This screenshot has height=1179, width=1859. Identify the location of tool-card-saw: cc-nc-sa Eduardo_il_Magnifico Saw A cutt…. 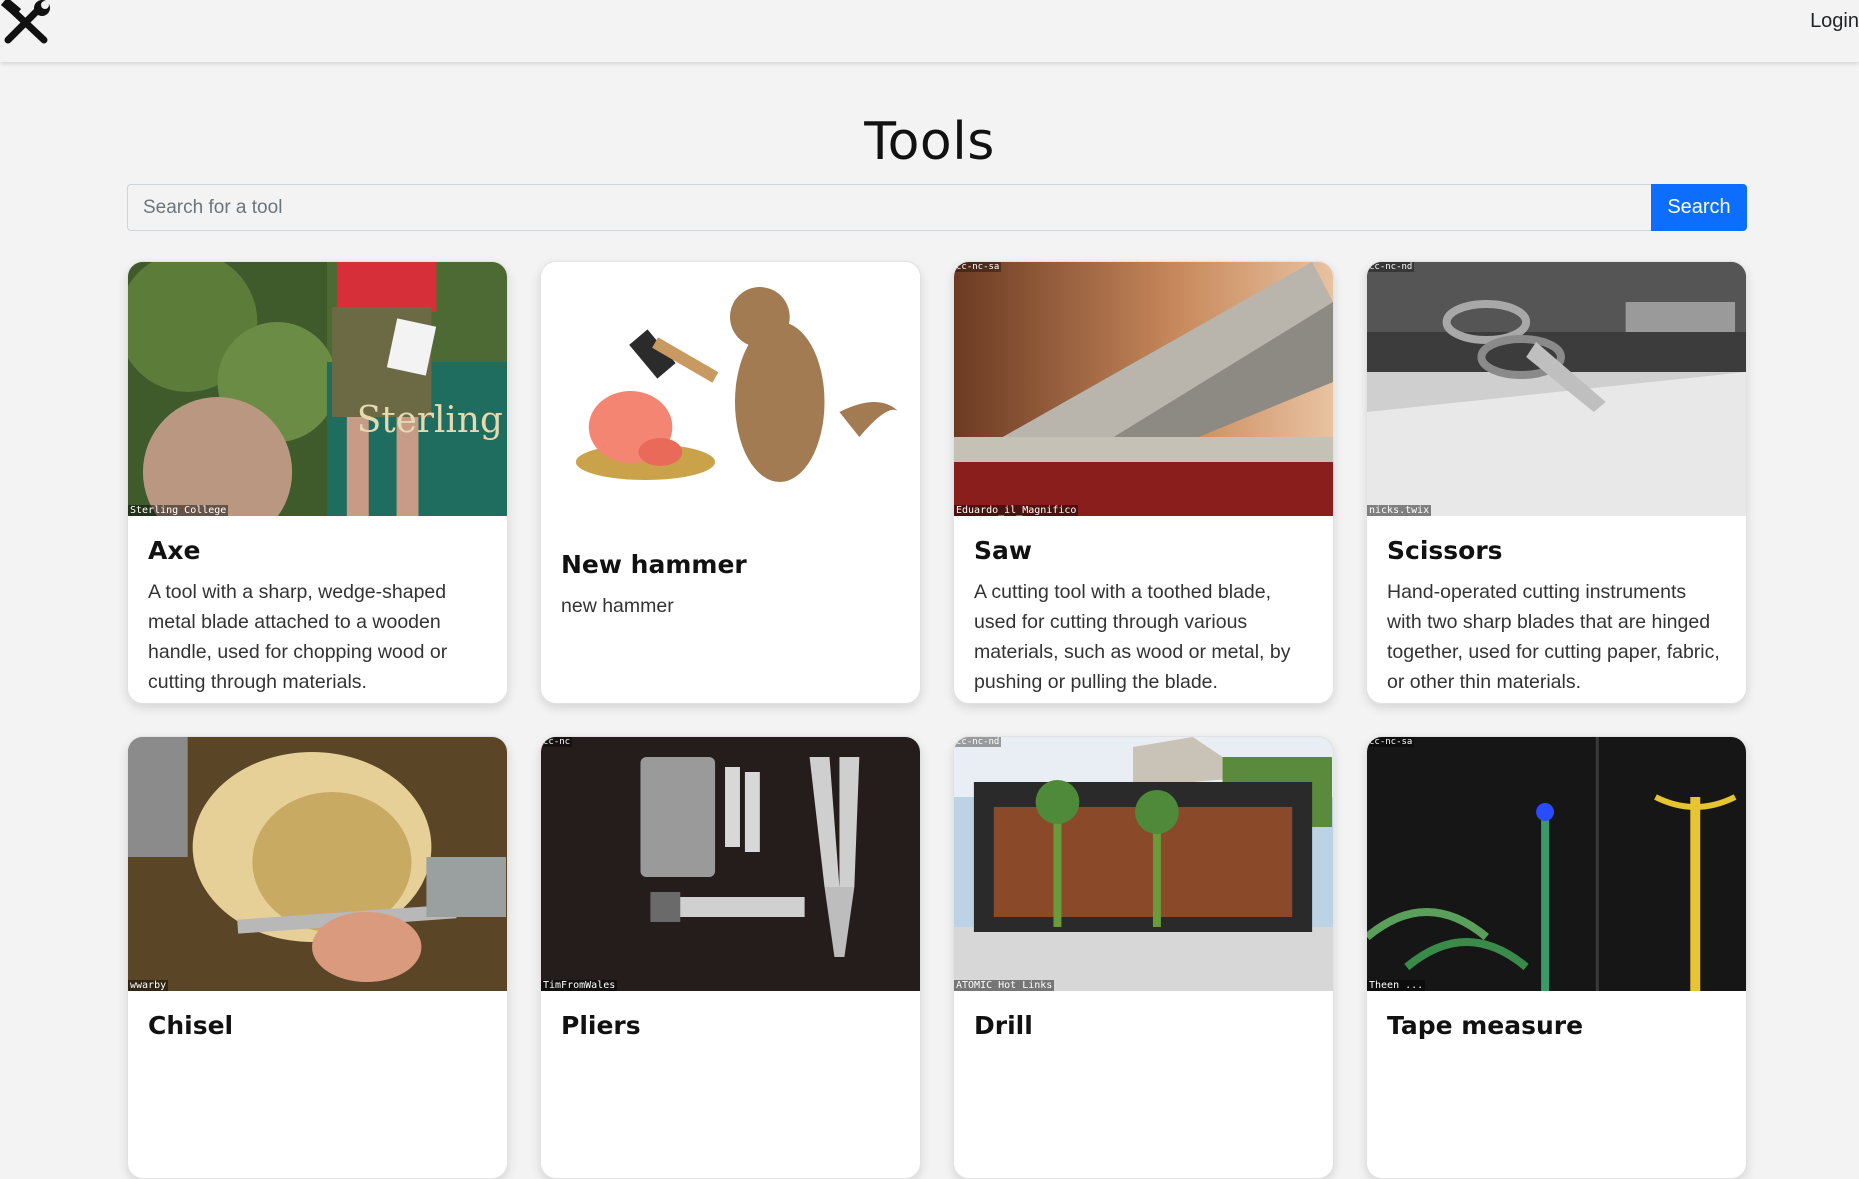
(1143, 482).